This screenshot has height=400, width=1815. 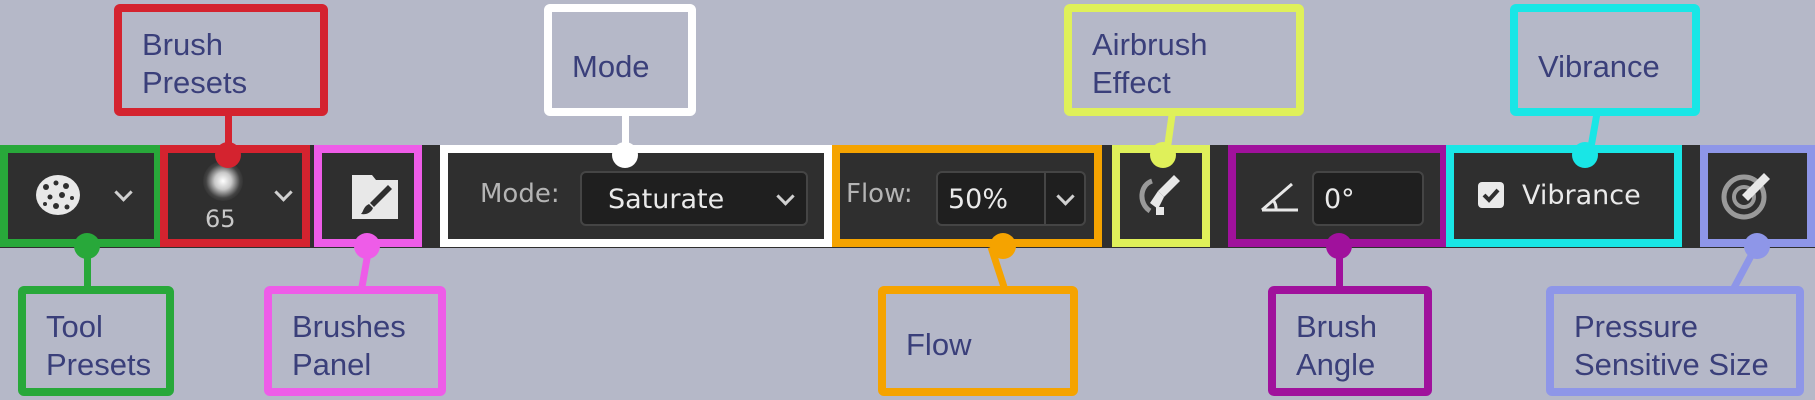 What do you see at coordinates (1003, 246) in the screenshot?
I see `flow-marker` at bounding box center [1003, 246].